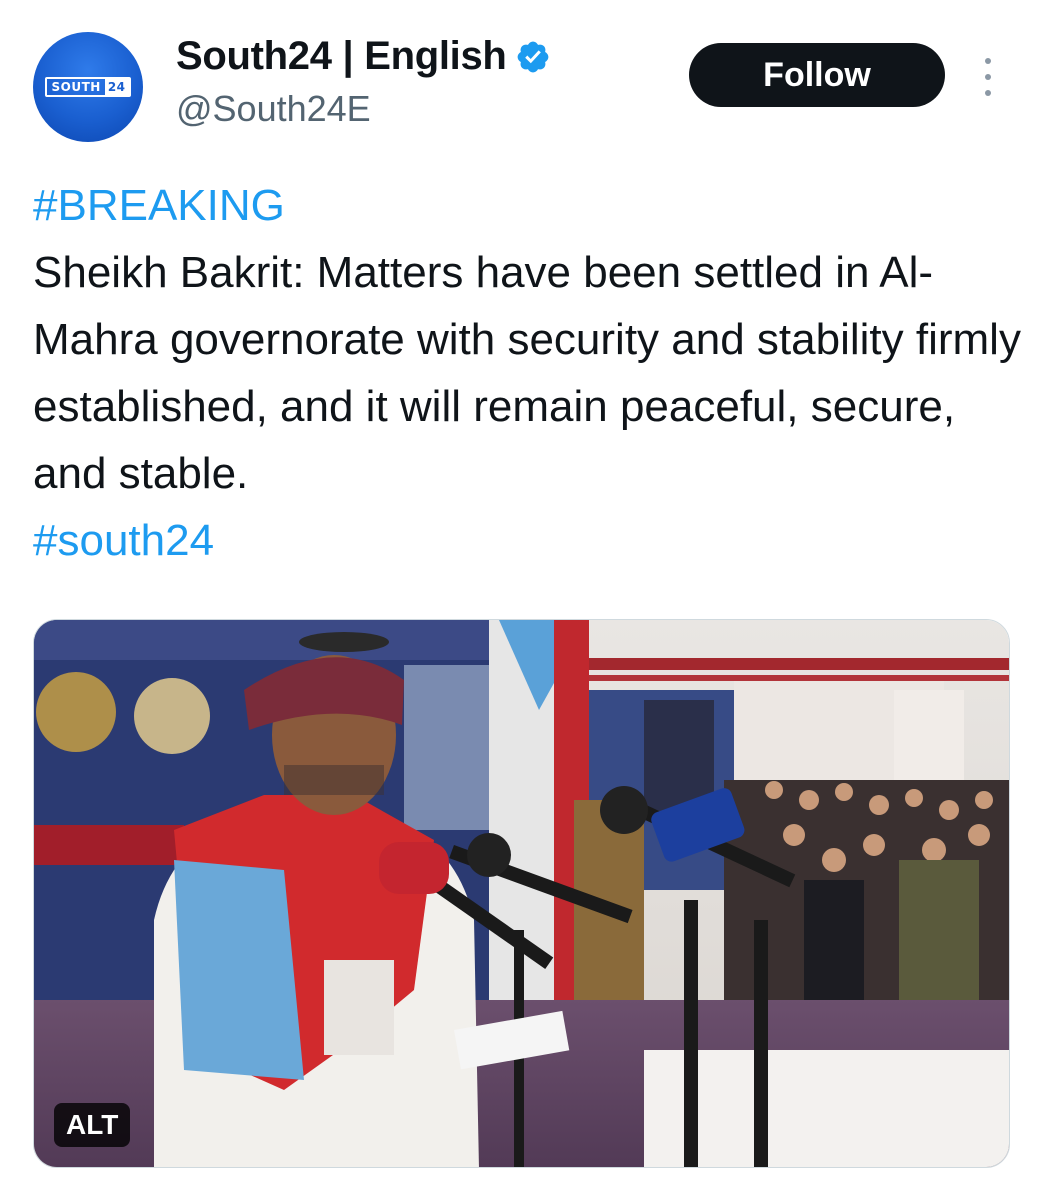 The width and height of the screenshot is (1043, 1200). Describe the element at coordinates (826, 1108) in the screenshot. I see `podium` at that location.